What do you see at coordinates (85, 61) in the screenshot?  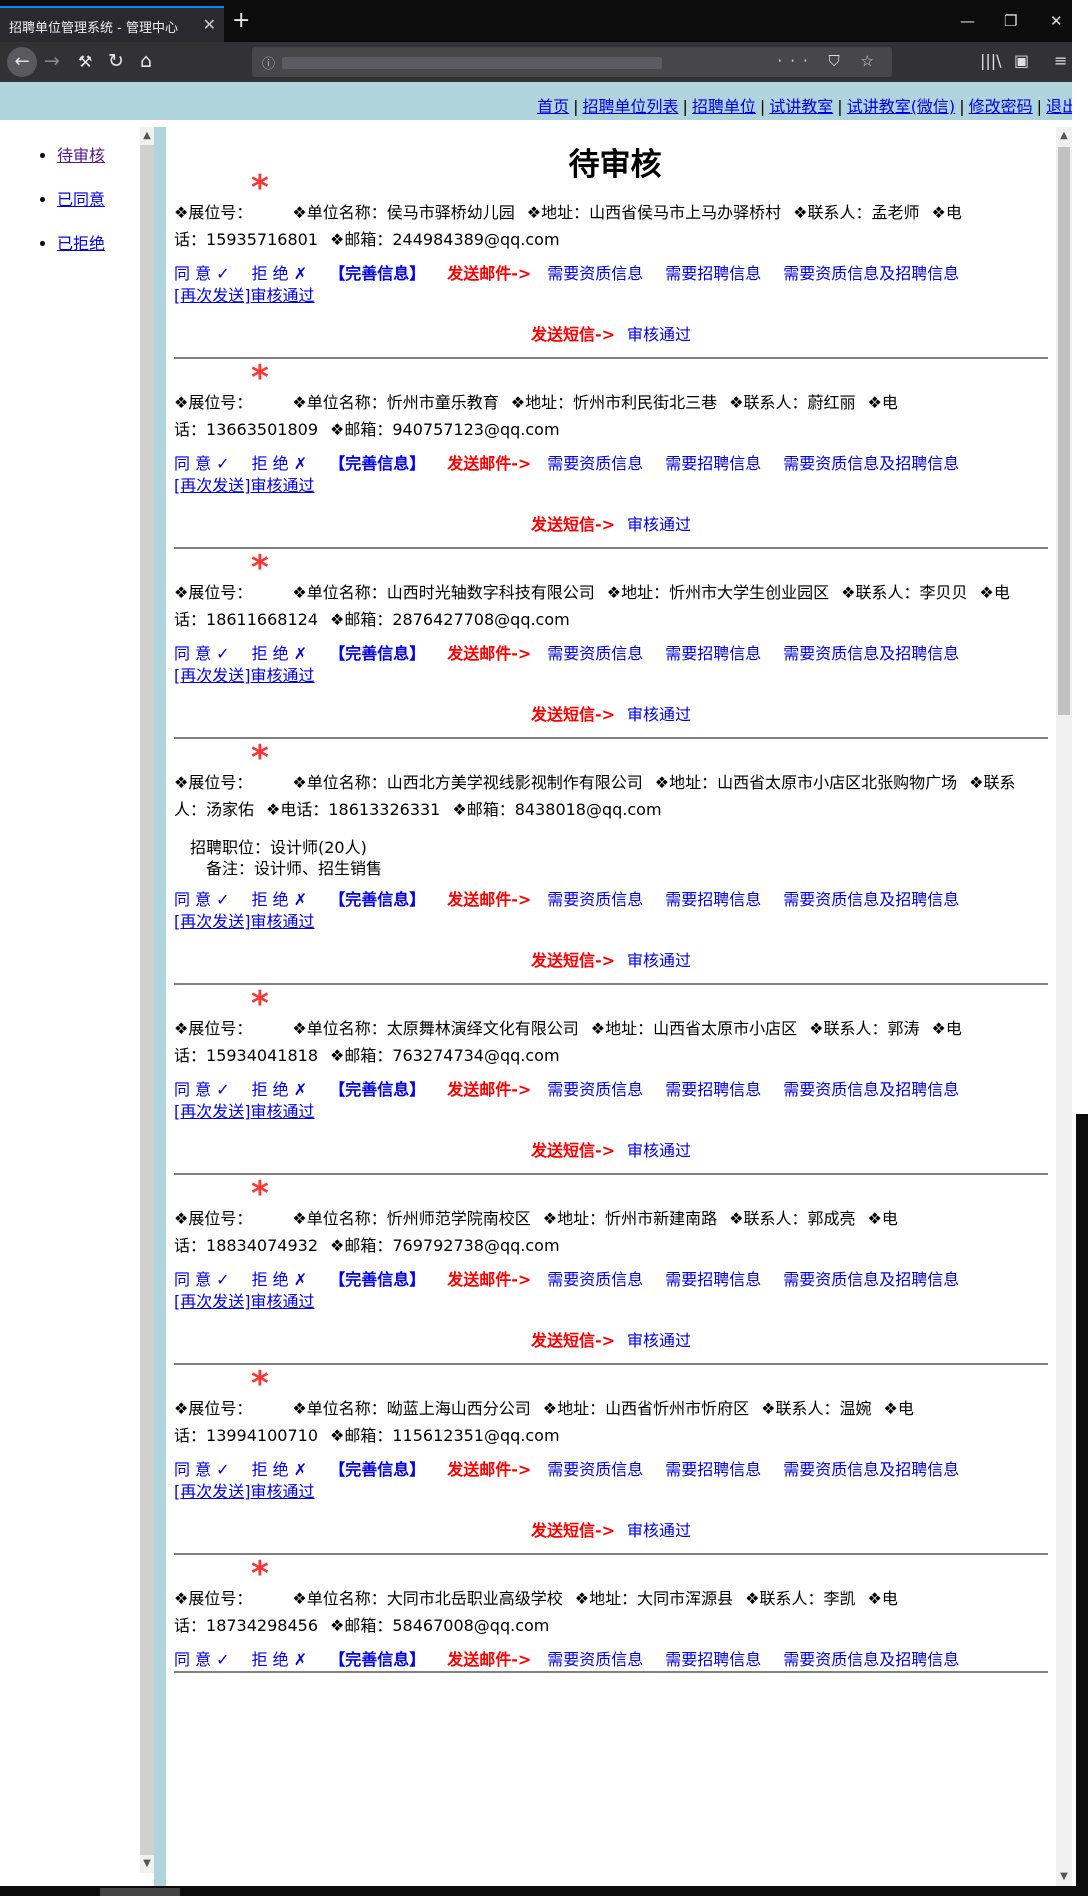 I see `wrench-icon: ⚒` at bounding box center [85, 61].